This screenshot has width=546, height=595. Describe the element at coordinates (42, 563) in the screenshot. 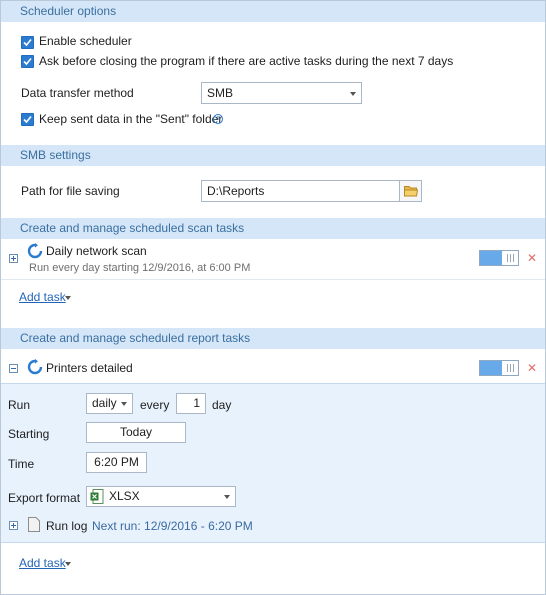

I see `add-report-task-link: Add task` at that location.